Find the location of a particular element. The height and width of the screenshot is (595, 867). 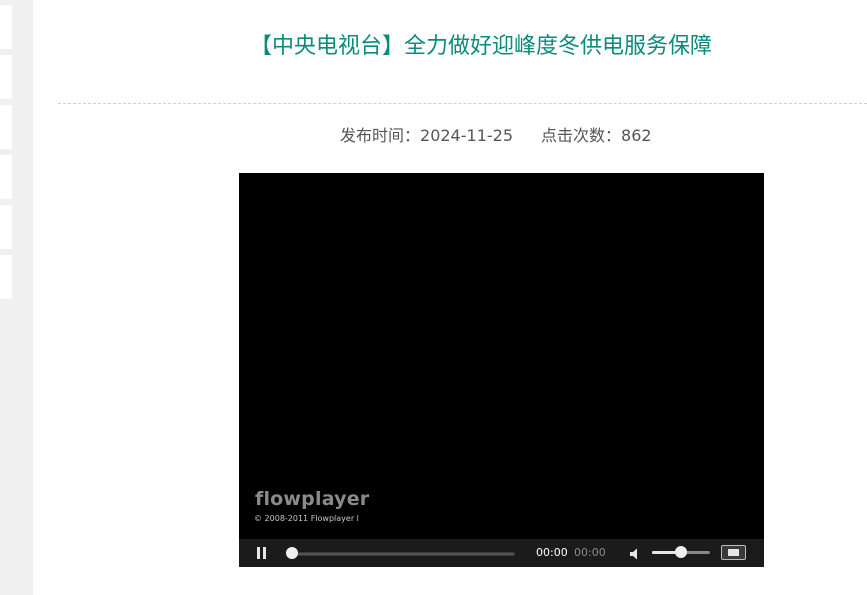

fullscreen-button is located at coordinates (733, 552).